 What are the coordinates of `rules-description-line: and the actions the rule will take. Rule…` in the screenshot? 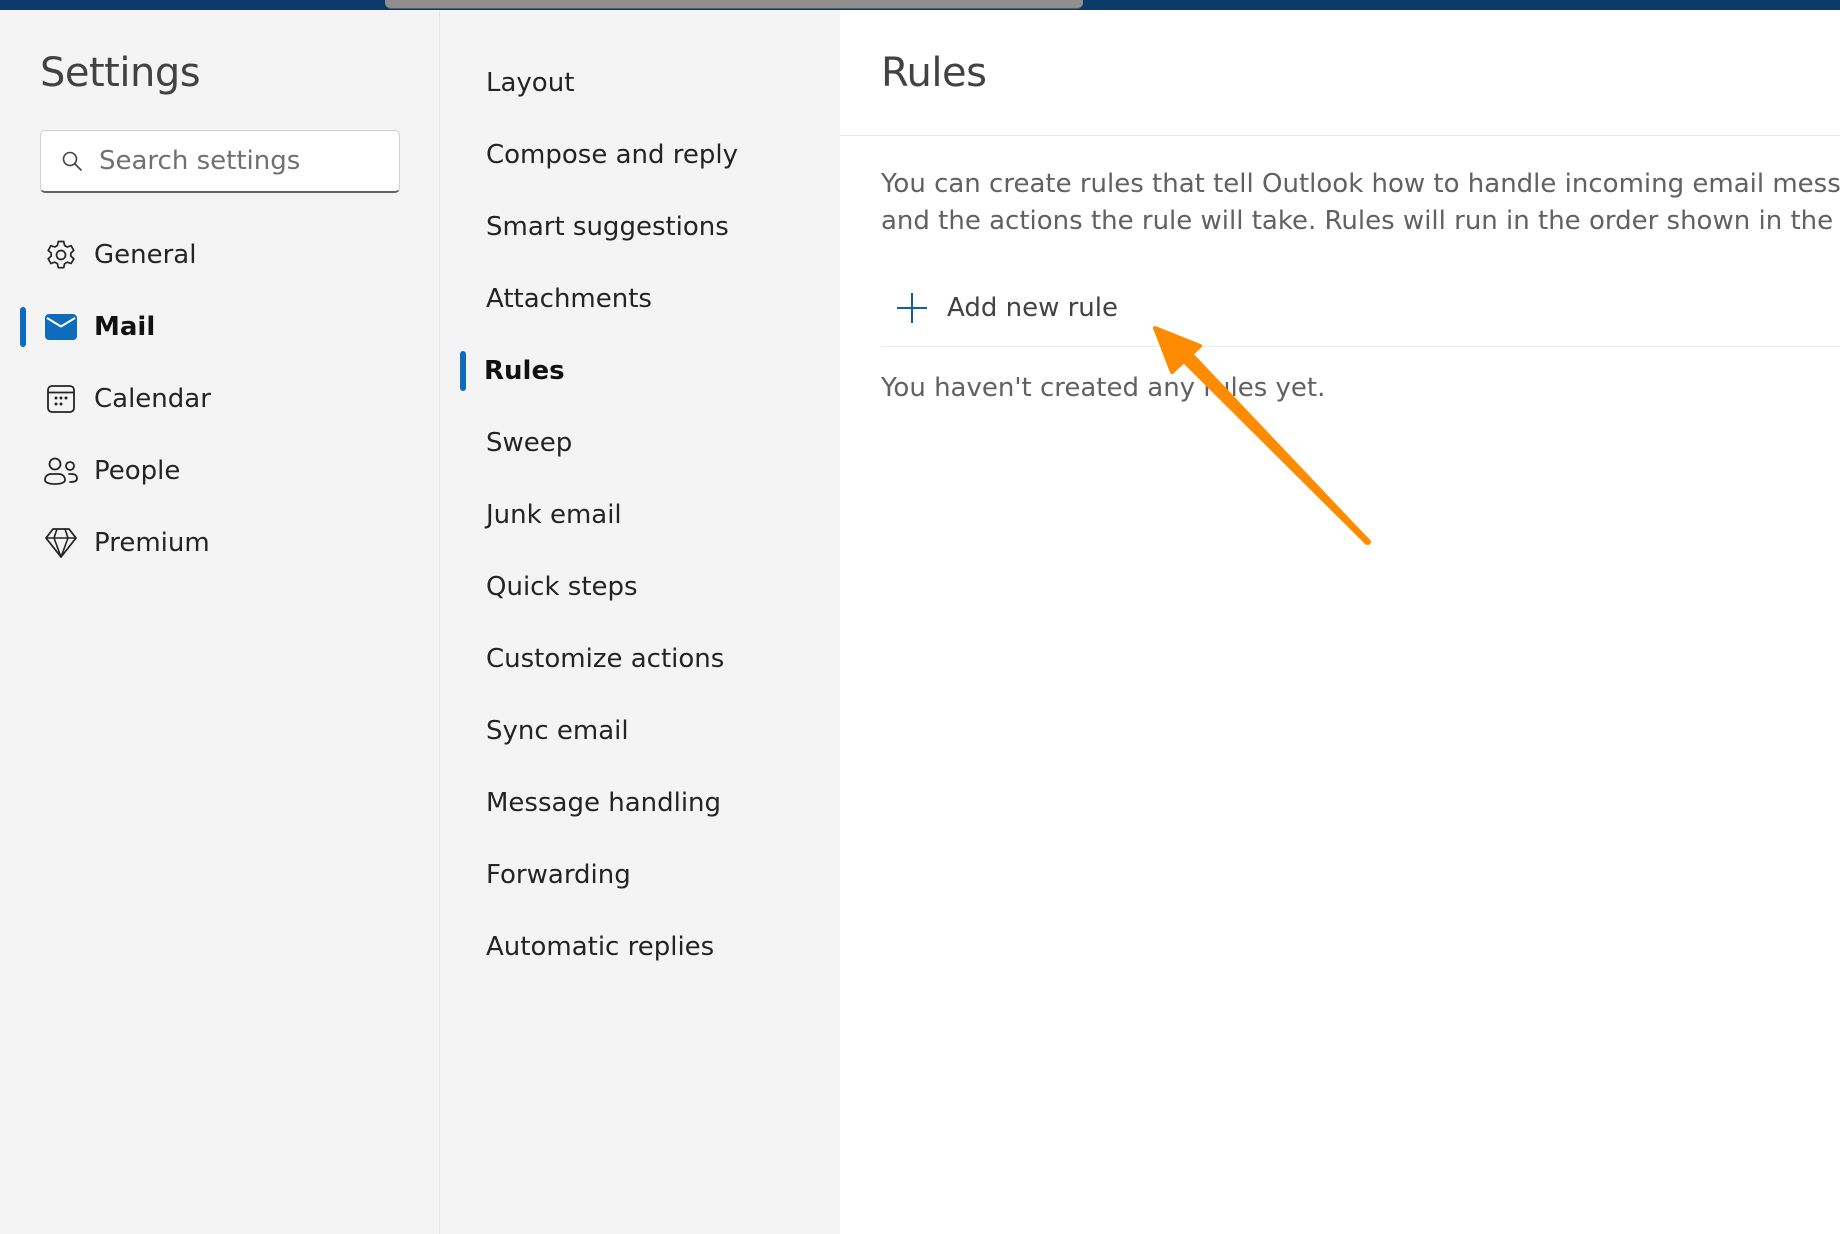 It's located at (1360, 221).